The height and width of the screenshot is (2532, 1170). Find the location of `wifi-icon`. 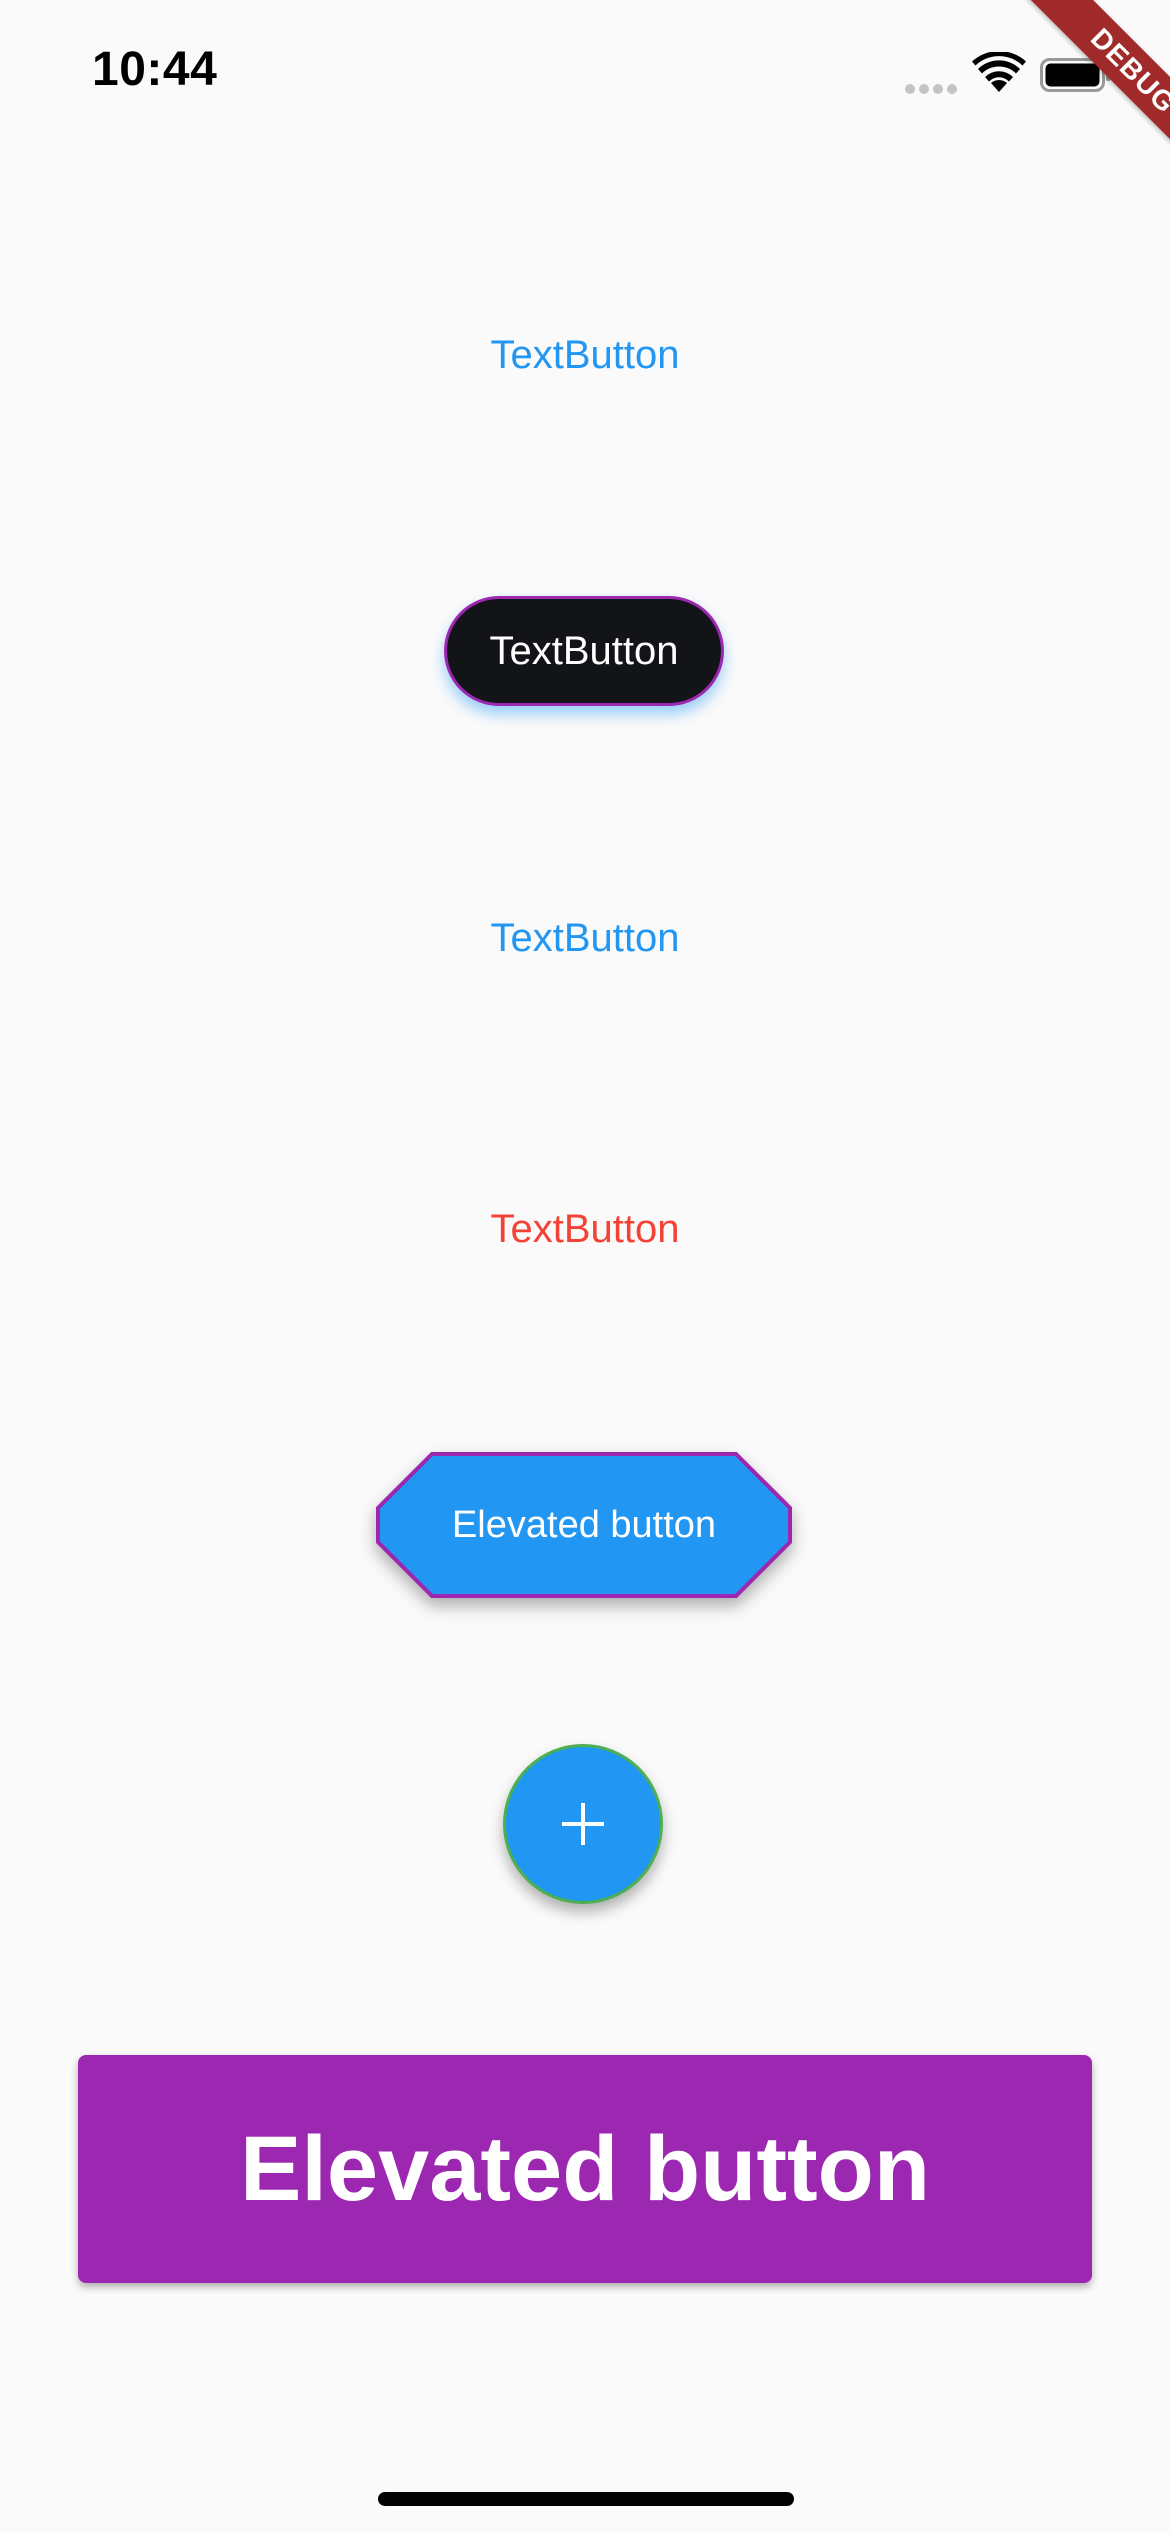

wifi-icon is located at coordinates (999, 72).